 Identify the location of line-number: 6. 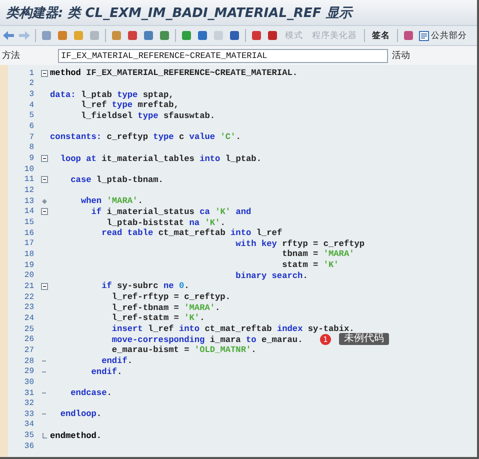
(31, 127).